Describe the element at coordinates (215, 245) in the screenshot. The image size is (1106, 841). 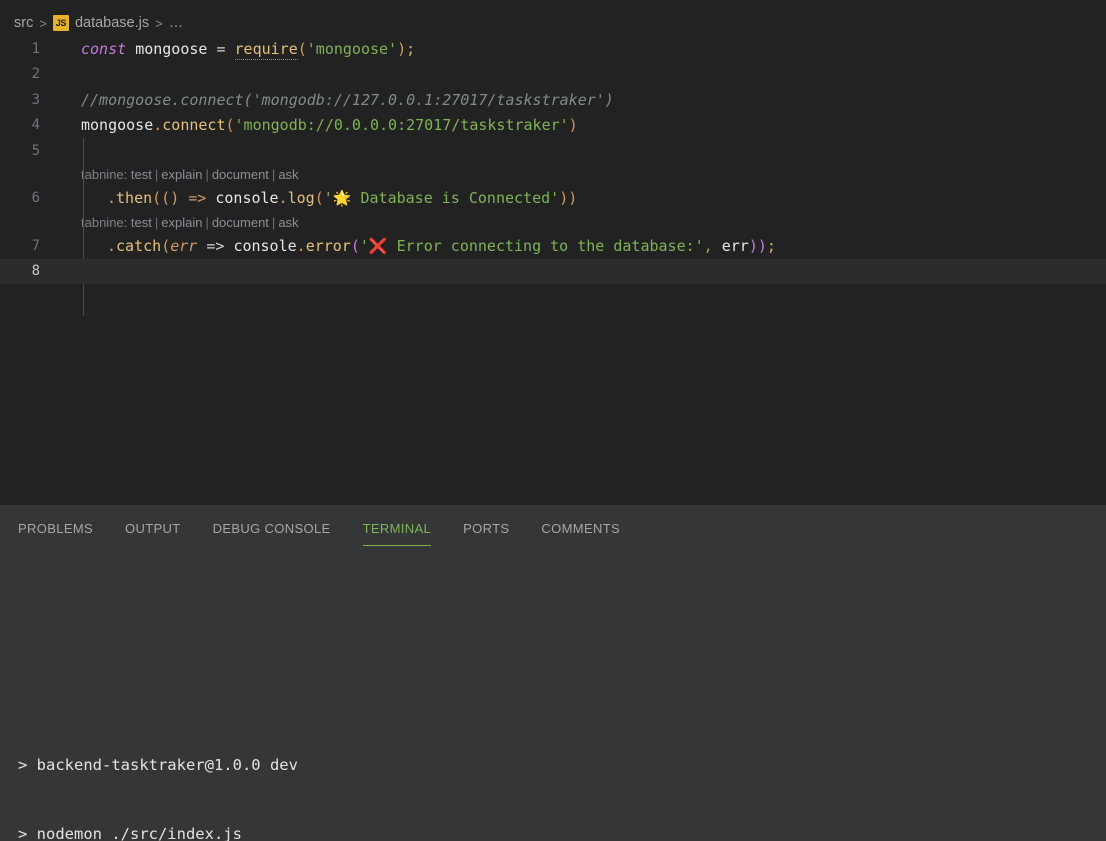
I see `token-arrow: =>` at that location.